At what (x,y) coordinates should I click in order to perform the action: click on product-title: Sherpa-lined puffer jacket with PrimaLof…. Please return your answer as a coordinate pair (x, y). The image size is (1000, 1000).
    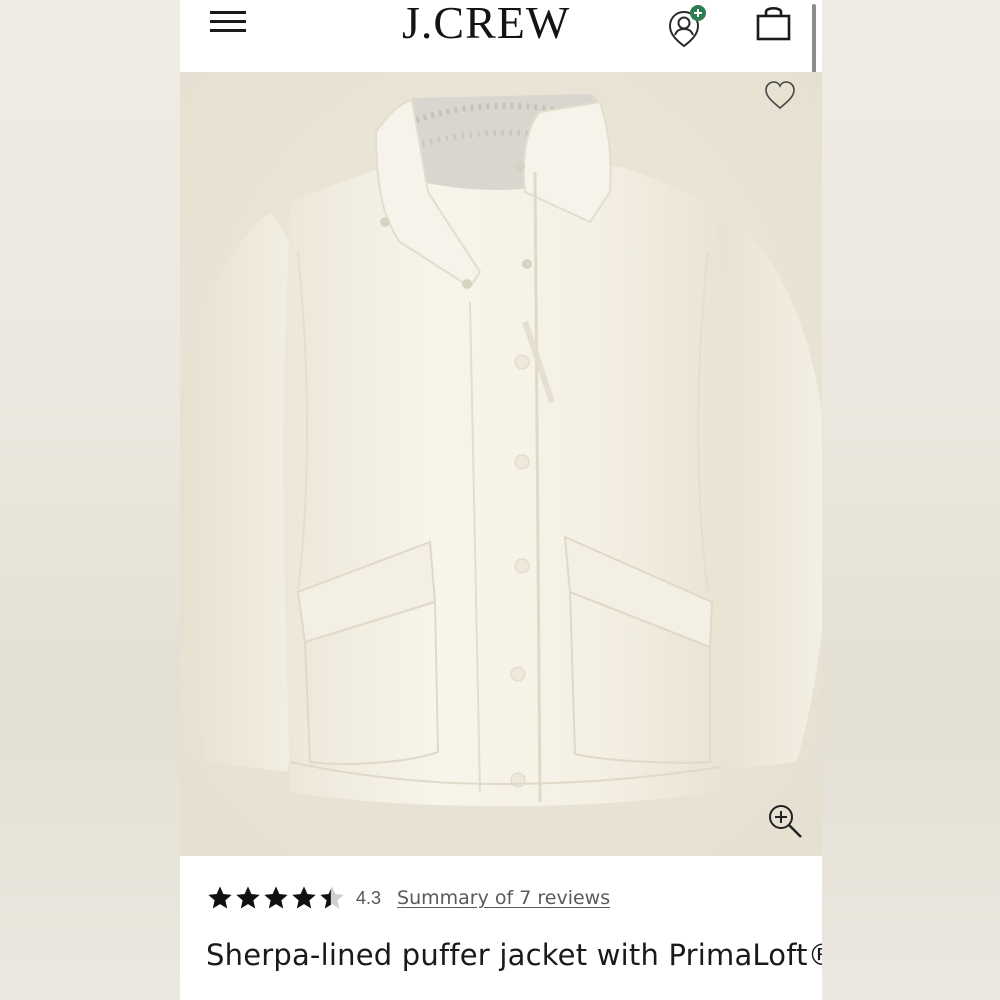
    Looking at the image, I should click on (514, 955).